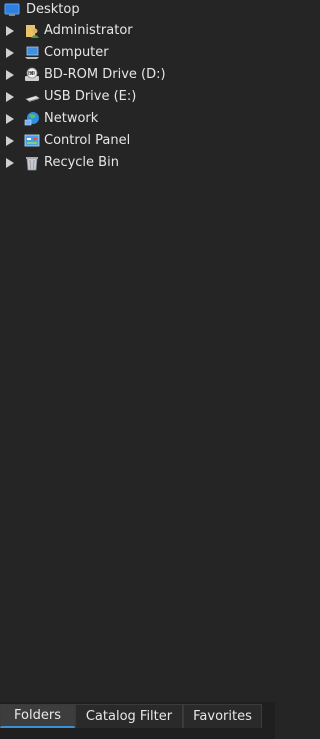 The width and height of the screenshot is (320, 739). Describe the element at coordinates (87, 140) in the screenshot. I see `tree-item-label: Control Panel` at that location.